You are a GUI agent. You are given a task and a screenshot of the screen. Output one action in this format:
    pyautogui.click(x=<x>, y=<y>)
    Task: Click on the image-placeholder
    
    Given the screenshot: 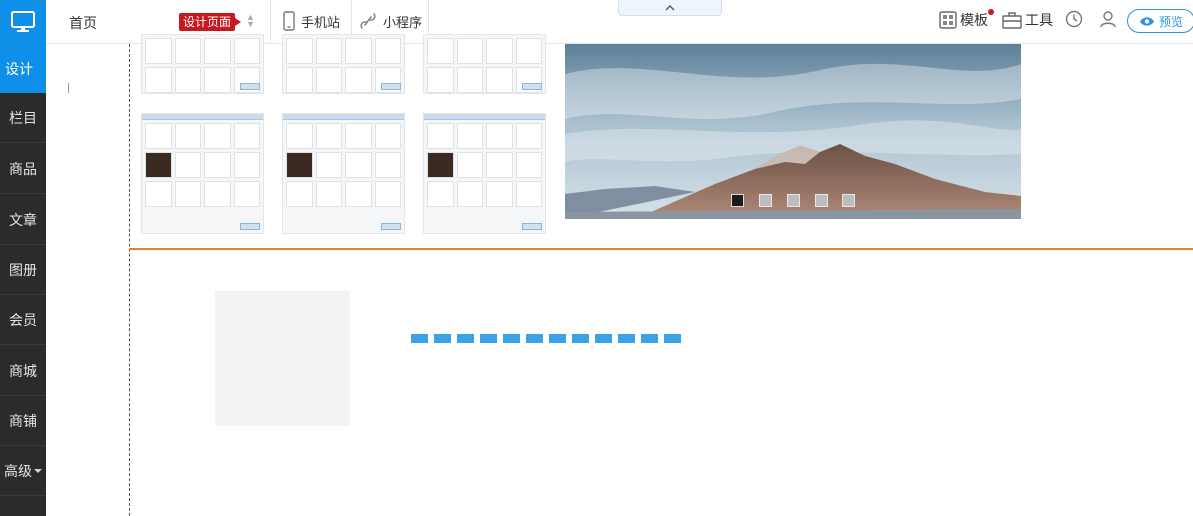 What is the action you would take?
    pyautogui.click(x=282, y=358)
    